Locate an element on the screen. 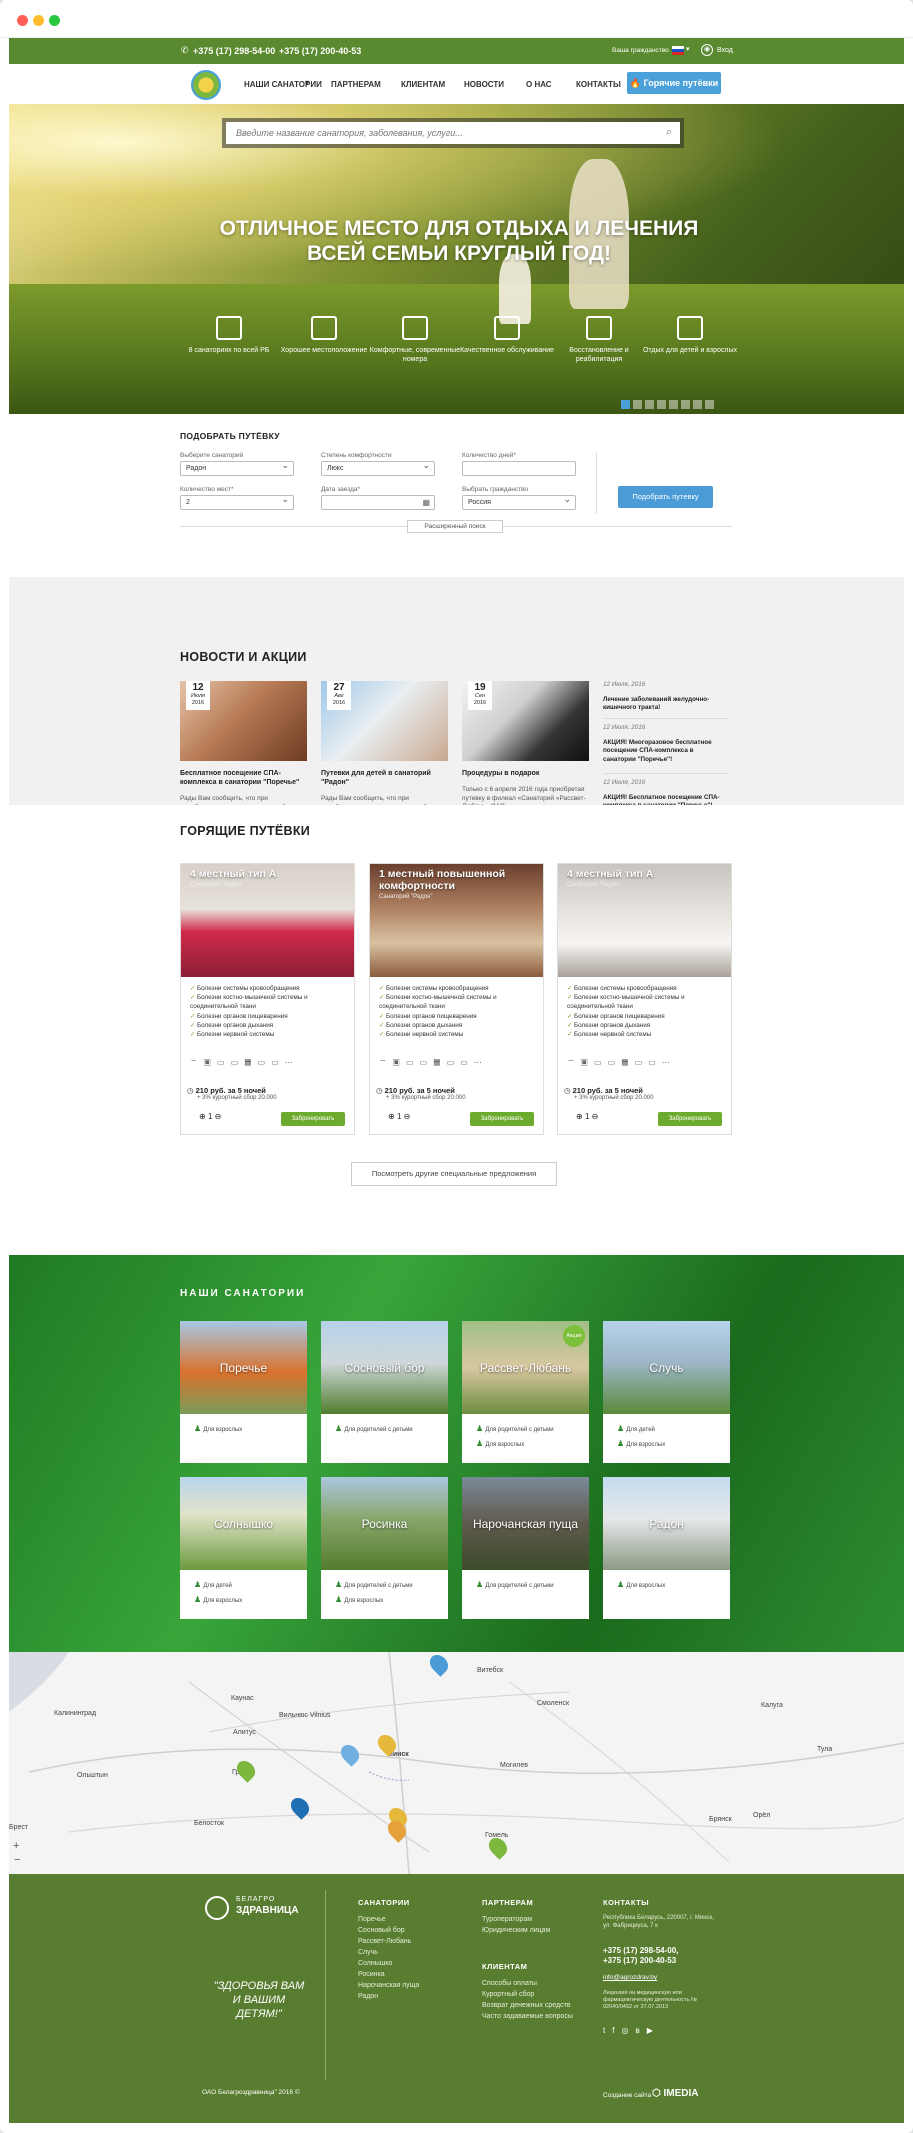 The width and height of the screenshot is (913, 2133). extended-search-button: Расширенный поиск is located at coordinates (455, 526).